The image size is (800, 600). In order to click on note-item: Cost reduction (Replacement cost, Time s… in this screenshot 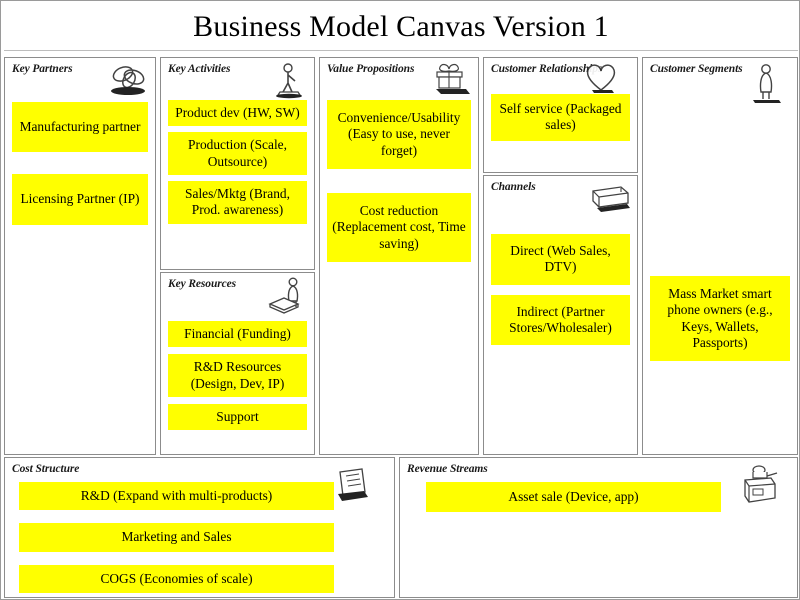, I will do `click(399, 228)`.